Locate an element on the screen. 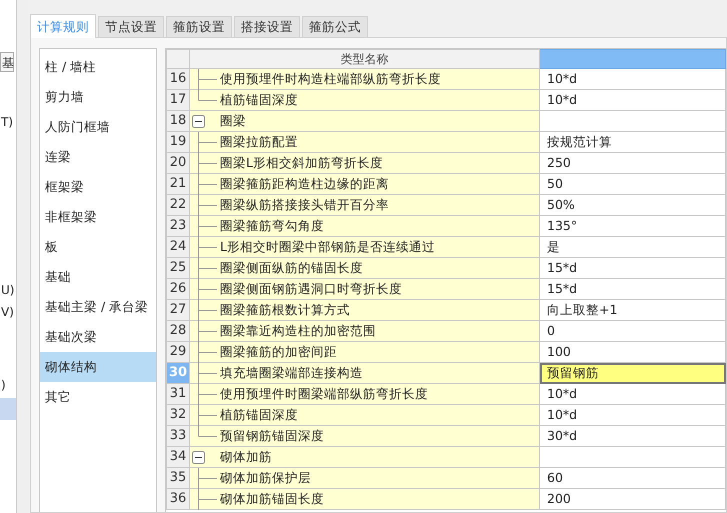 This screenshot has width=727, height=513. setting-name: 圈梁侧面纵筋的锚固长度 is located at coordinates (291, 267).